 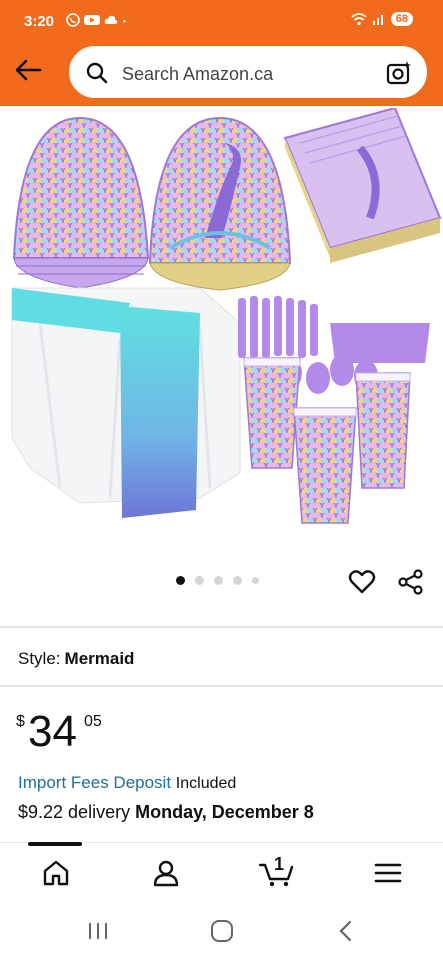 I want to click on account-icon, so click(x=166, y=873).